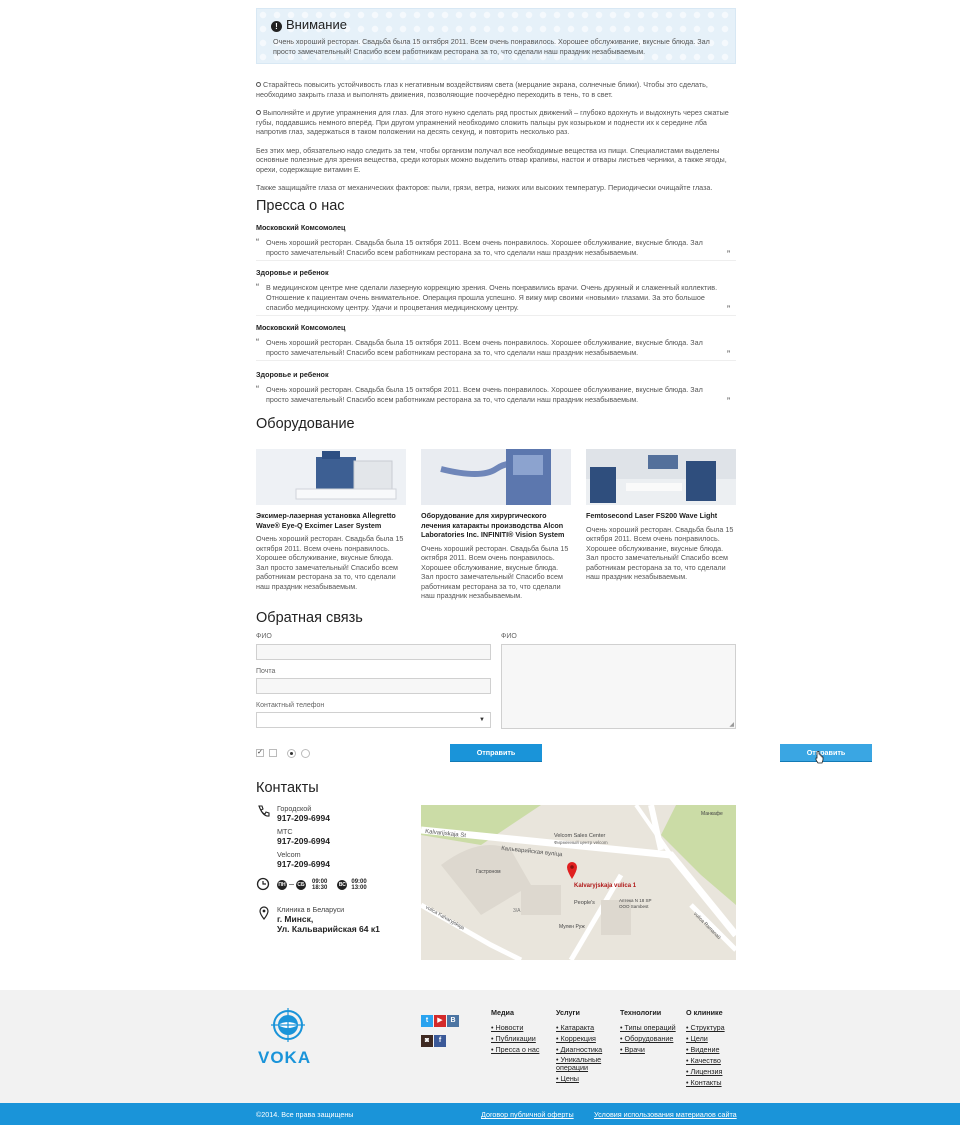 The image size is (960, 1125). What do you see at coordinates (427, 1021) in the screenshot?
I see `twitter-icon: t` at bounding box center [427, 1021].